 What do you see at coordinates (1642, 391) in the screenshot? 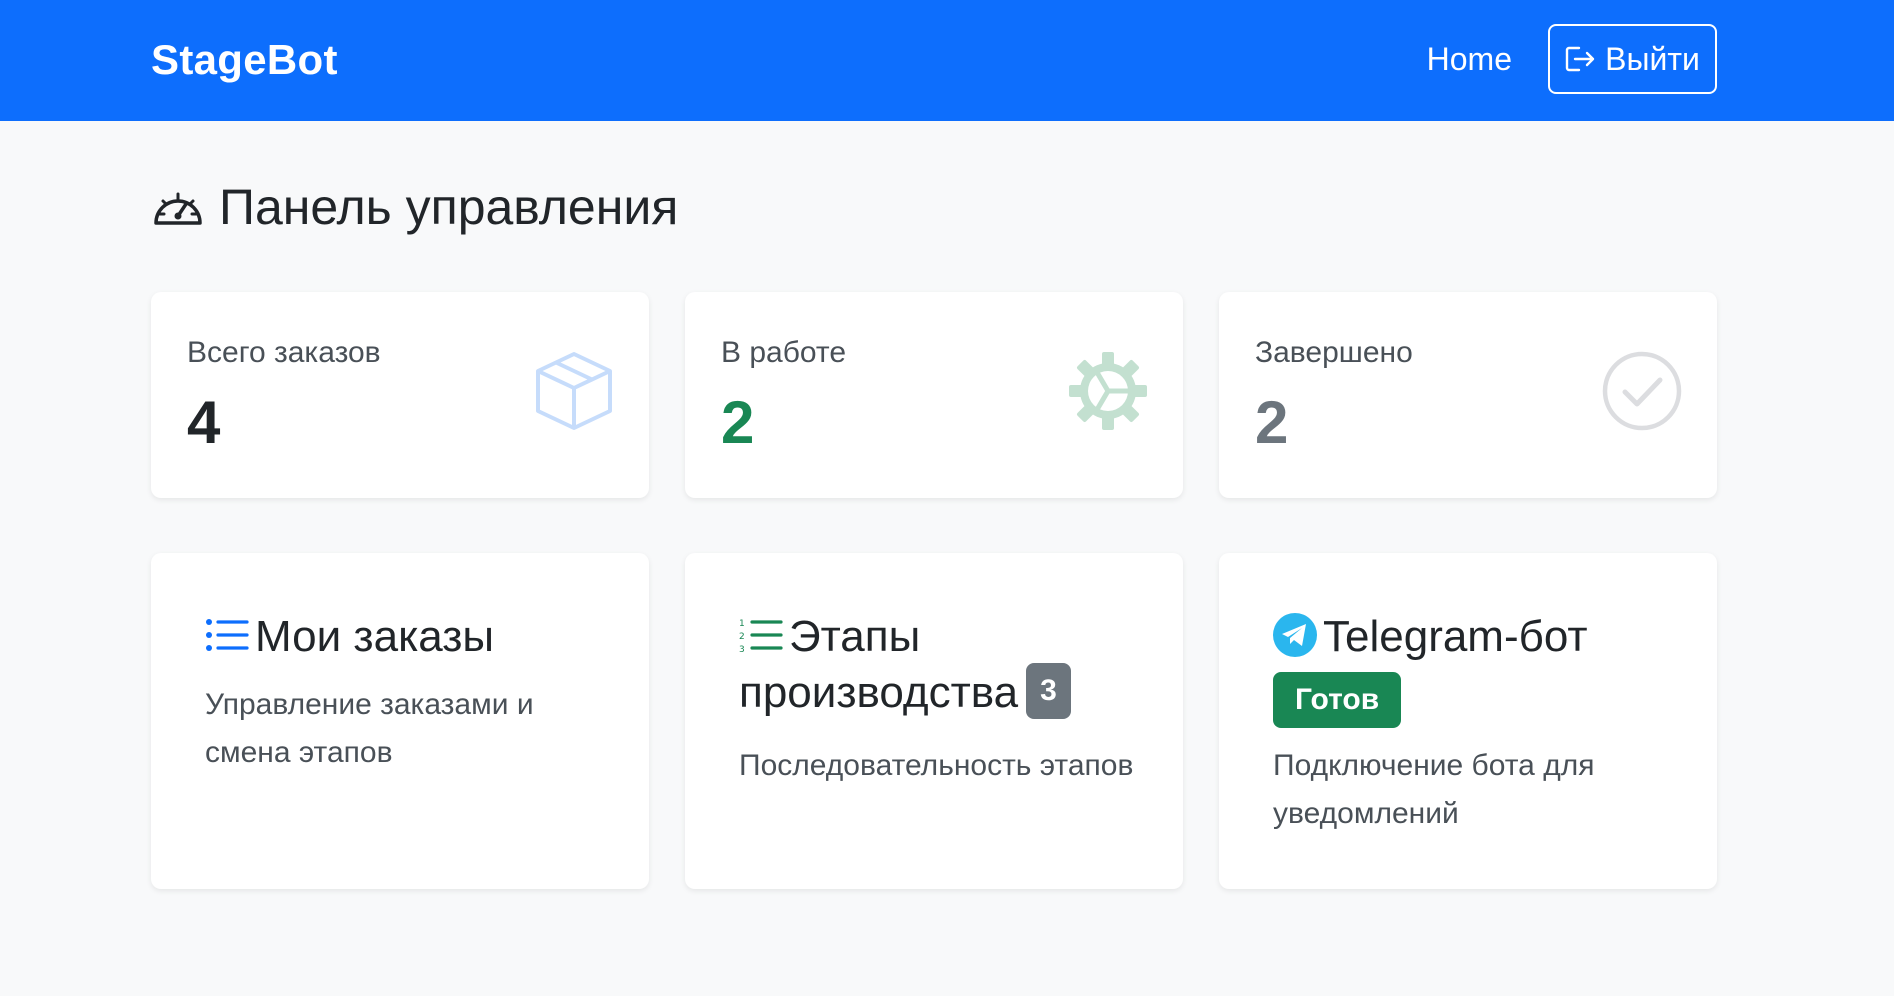
I see `check-circle-icon` at bounding box center [1642, 391].